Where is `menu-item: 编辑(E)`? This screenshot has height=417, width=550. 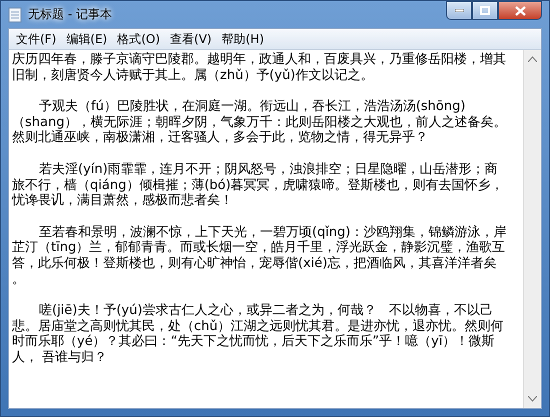
menu-item: 编辑(E) is located at coordinates (86, 39).